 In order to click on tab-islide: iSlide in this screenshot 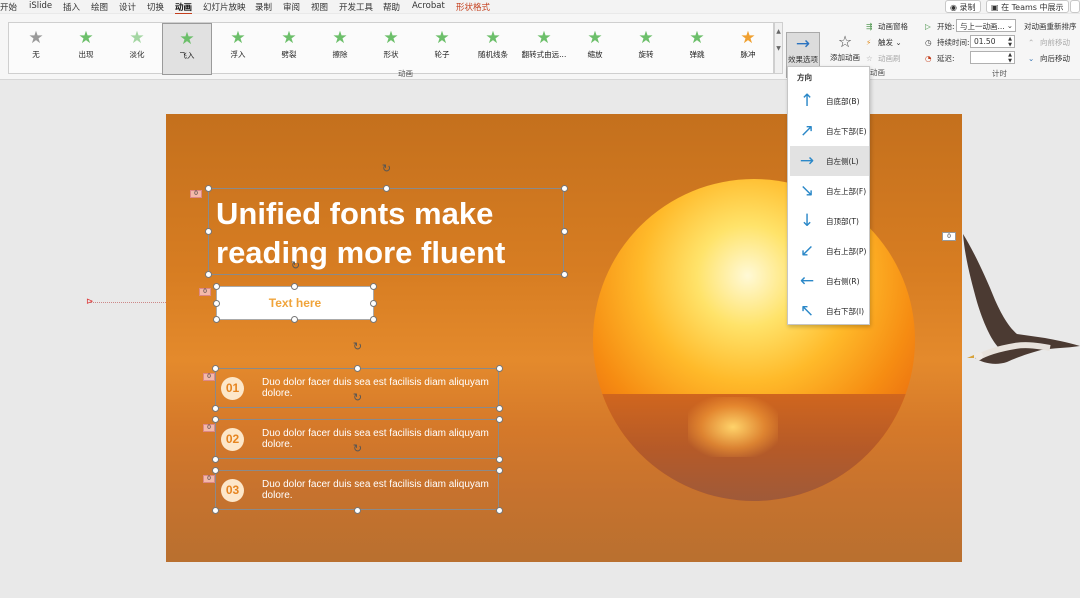, I will do `click(40, 6)`.